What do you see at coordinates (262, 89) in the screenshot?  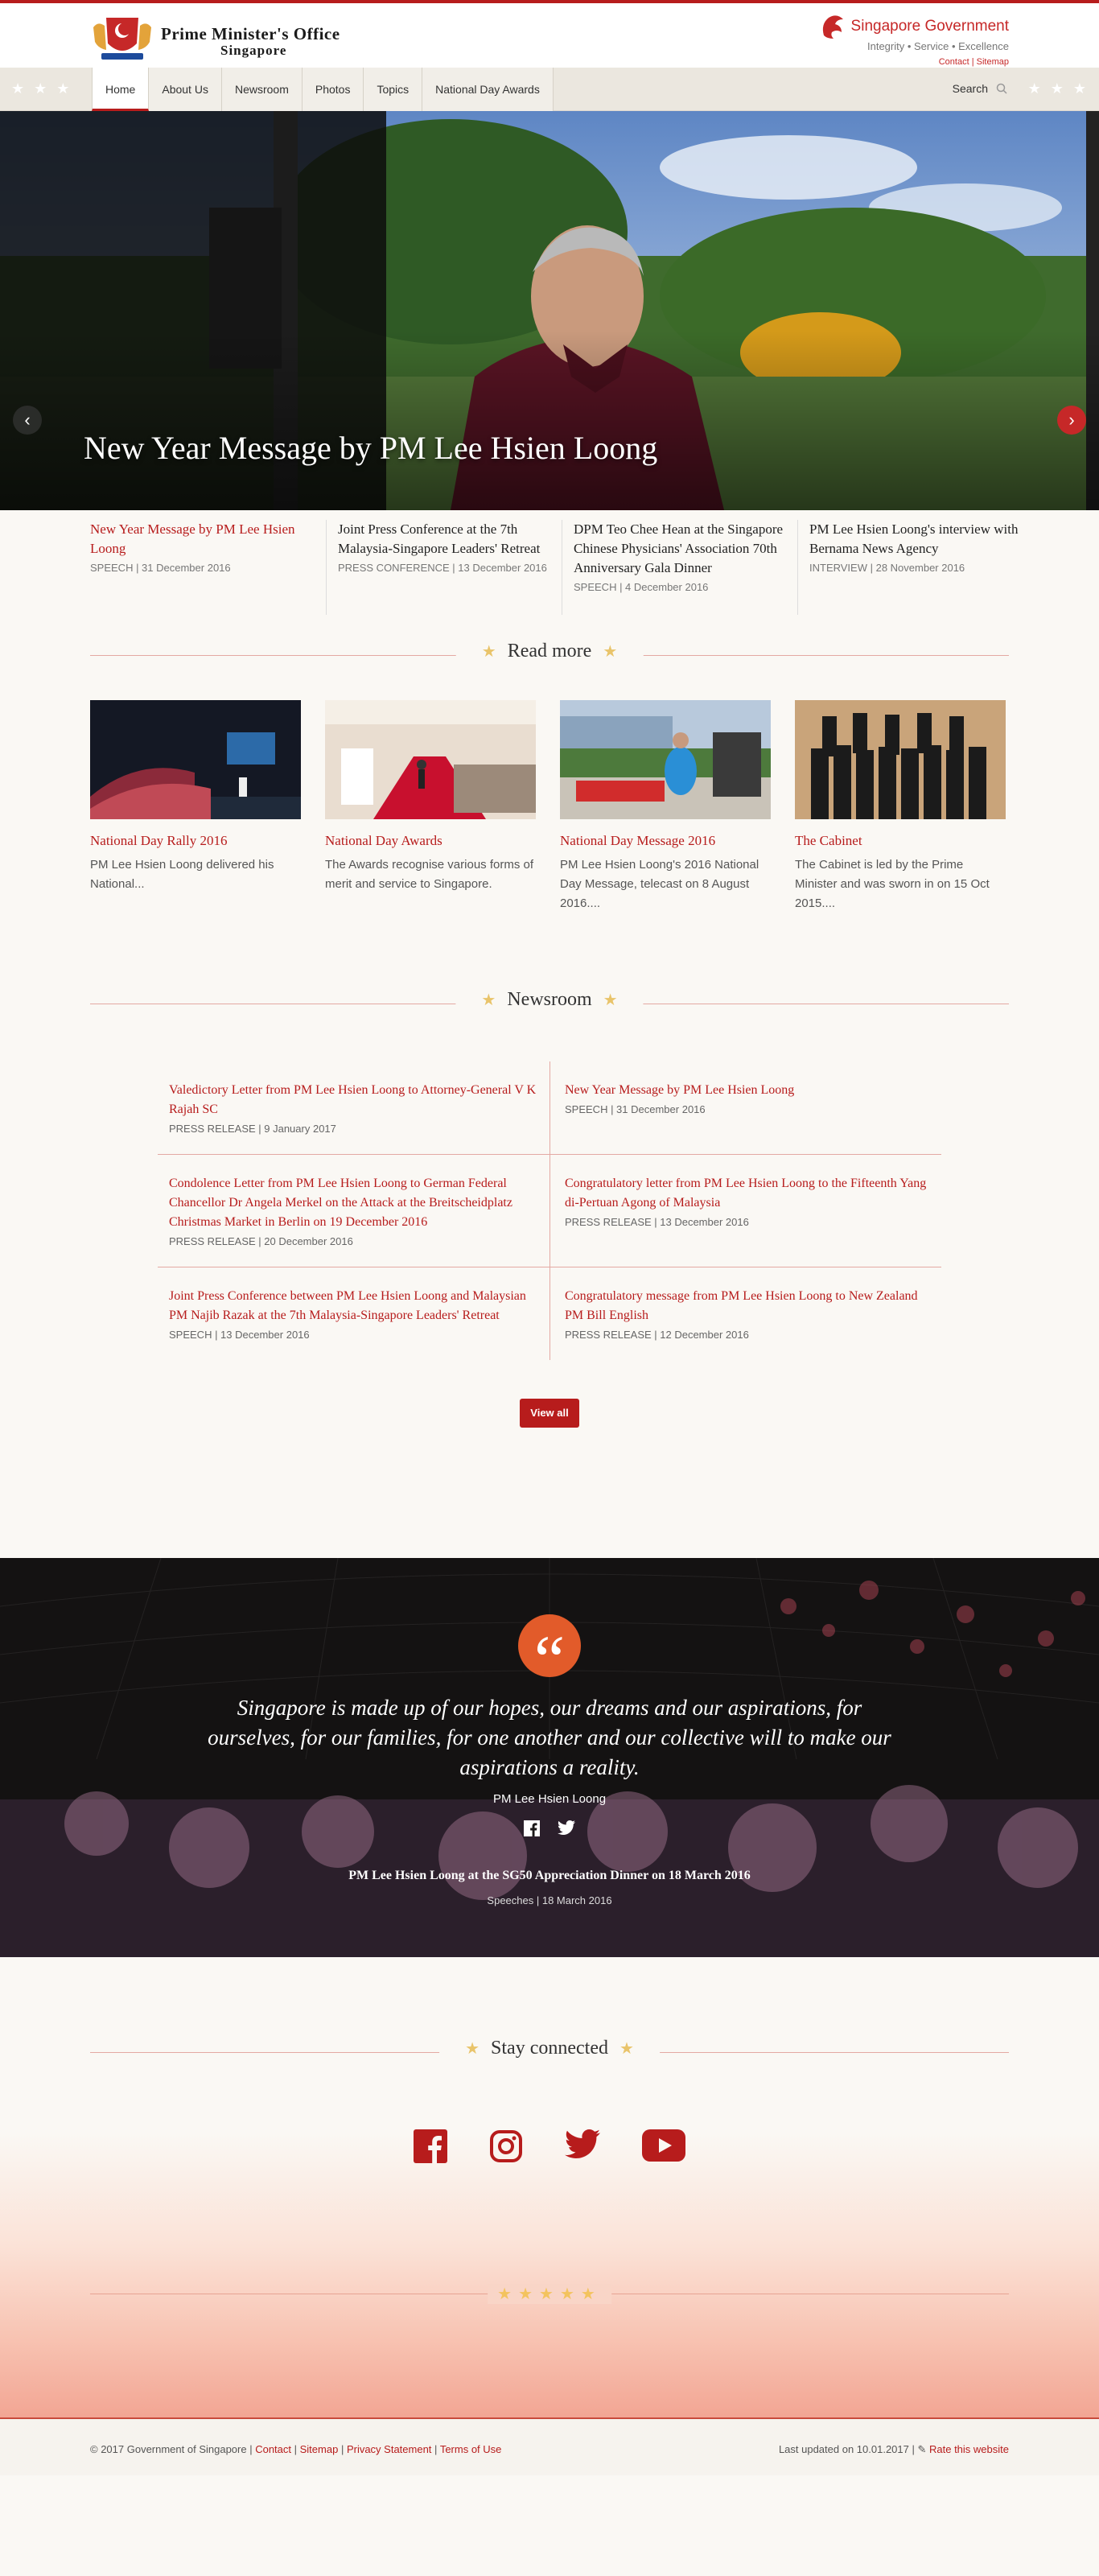 I see `nav-newsroom: Newsroom` at bounding box center [262, 89].